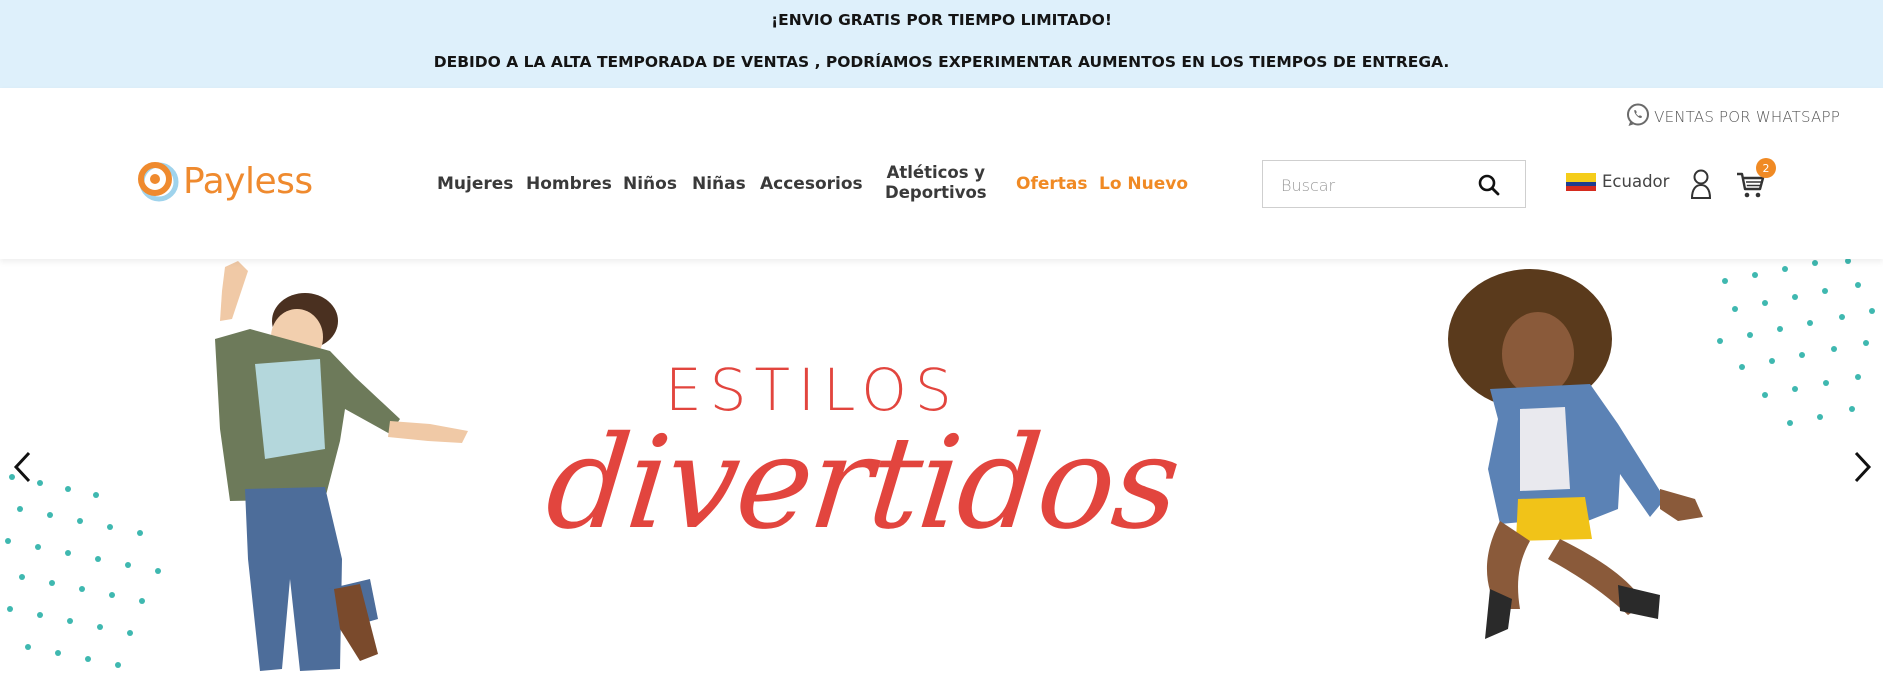 The width and height of the screenshot is (1883, 681). What do you see at coordinates (1796, 342) in the screenshot?
I see `decorative-dots-right` at bounding box center [1796, 342].